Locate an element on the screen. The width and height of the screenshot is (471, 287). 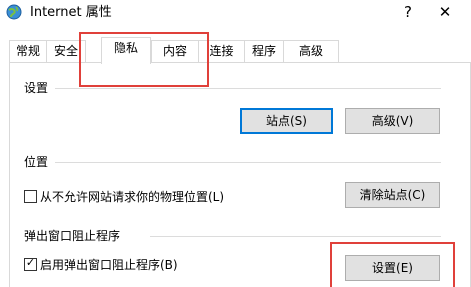
settings-divider is located at coordinates (248, 88).